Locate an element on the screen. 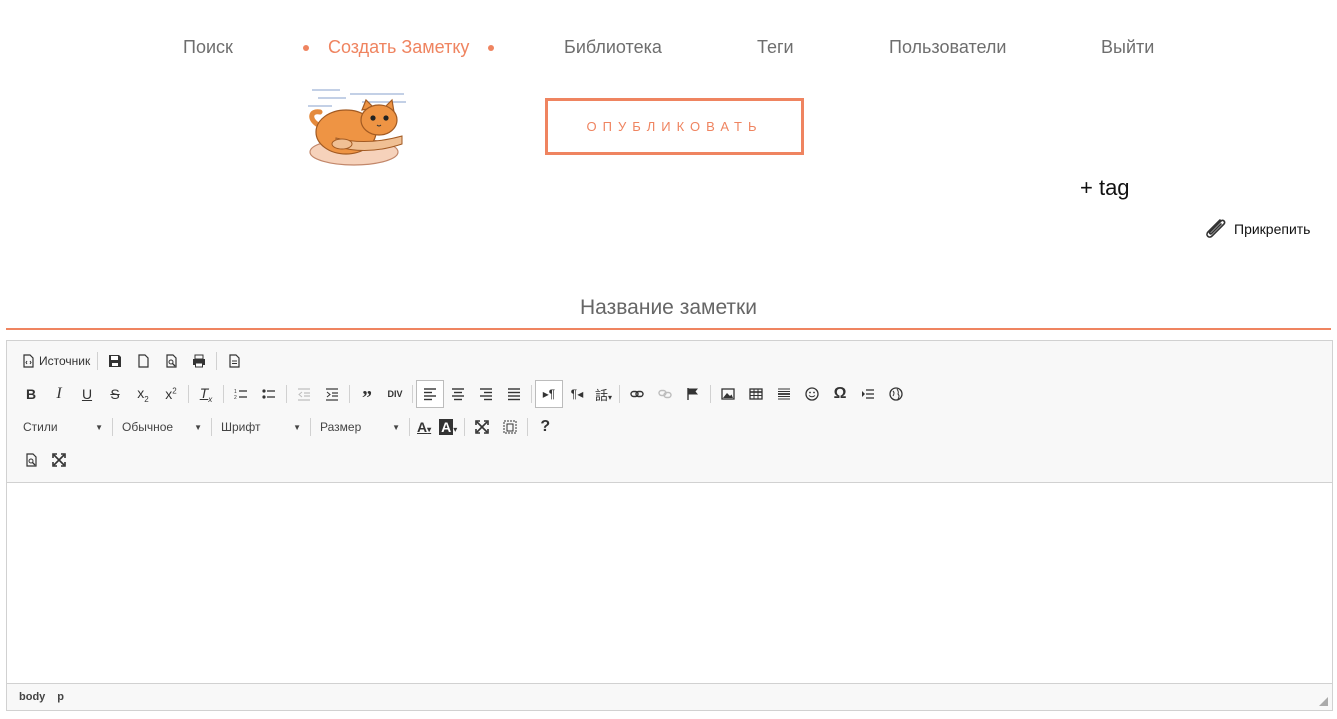 The width and height of the screenshot is (1337, 719). horizontal-rule-icon is located at coordinates (784, 394).